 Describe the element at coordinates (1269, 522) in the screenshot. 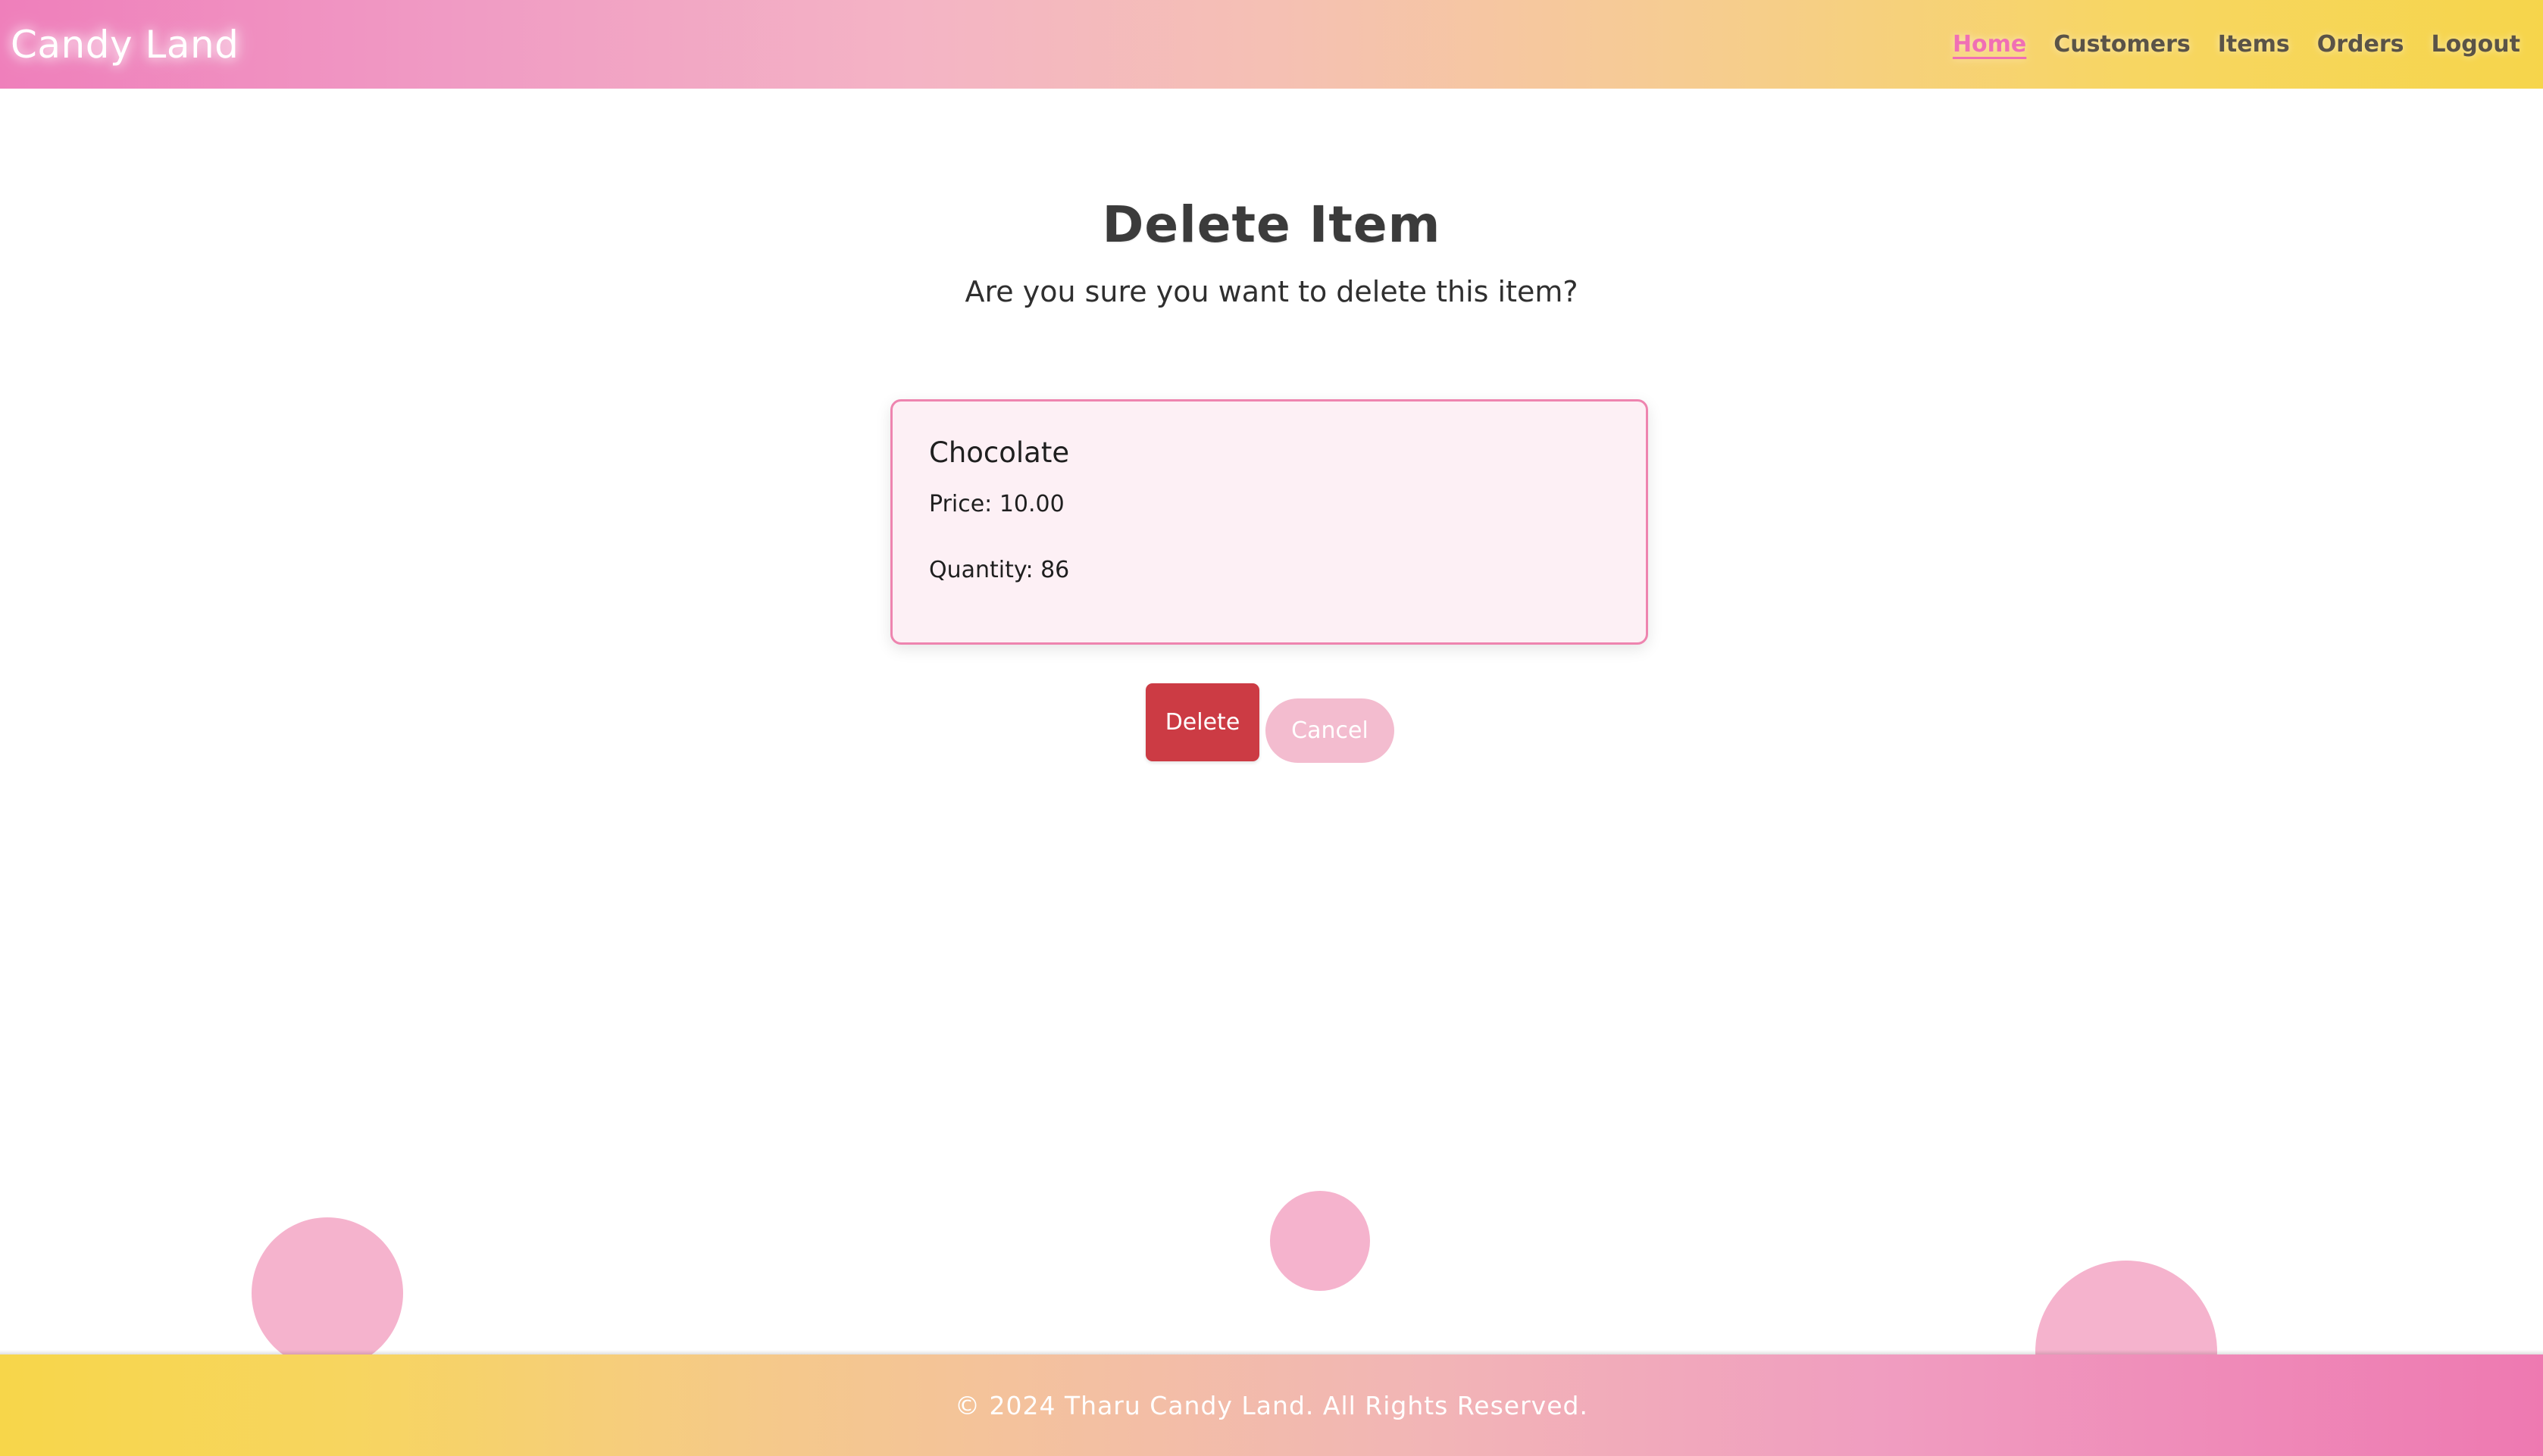

I see `item-details-card: Chocolate Price: 10.00 Quantity: 86` at that location.